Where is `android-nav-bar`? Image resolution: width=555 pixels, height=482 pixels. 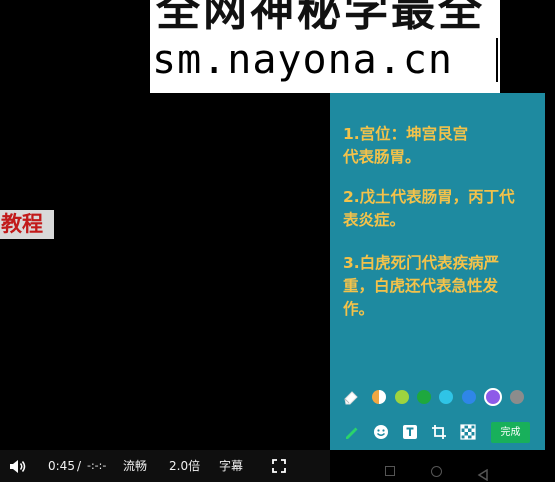 android-nav-bar is located at coordinates (437, 471).